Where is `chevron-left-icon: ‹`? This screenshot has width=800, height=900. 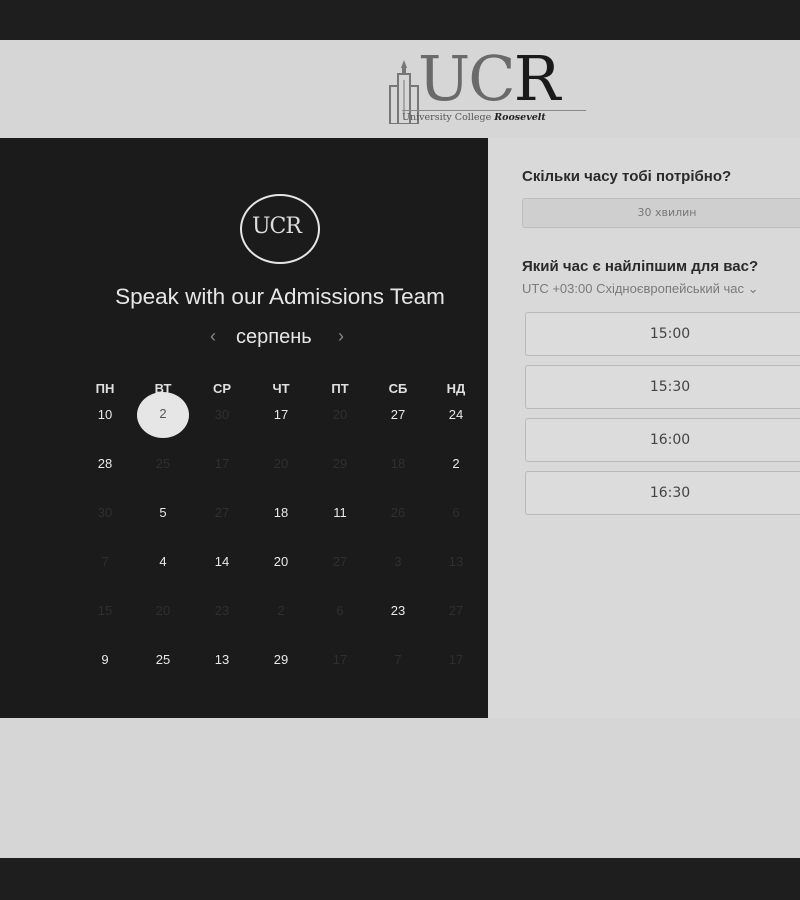 chevron-left-icon: ‹ is located at coordinates (213, 336).